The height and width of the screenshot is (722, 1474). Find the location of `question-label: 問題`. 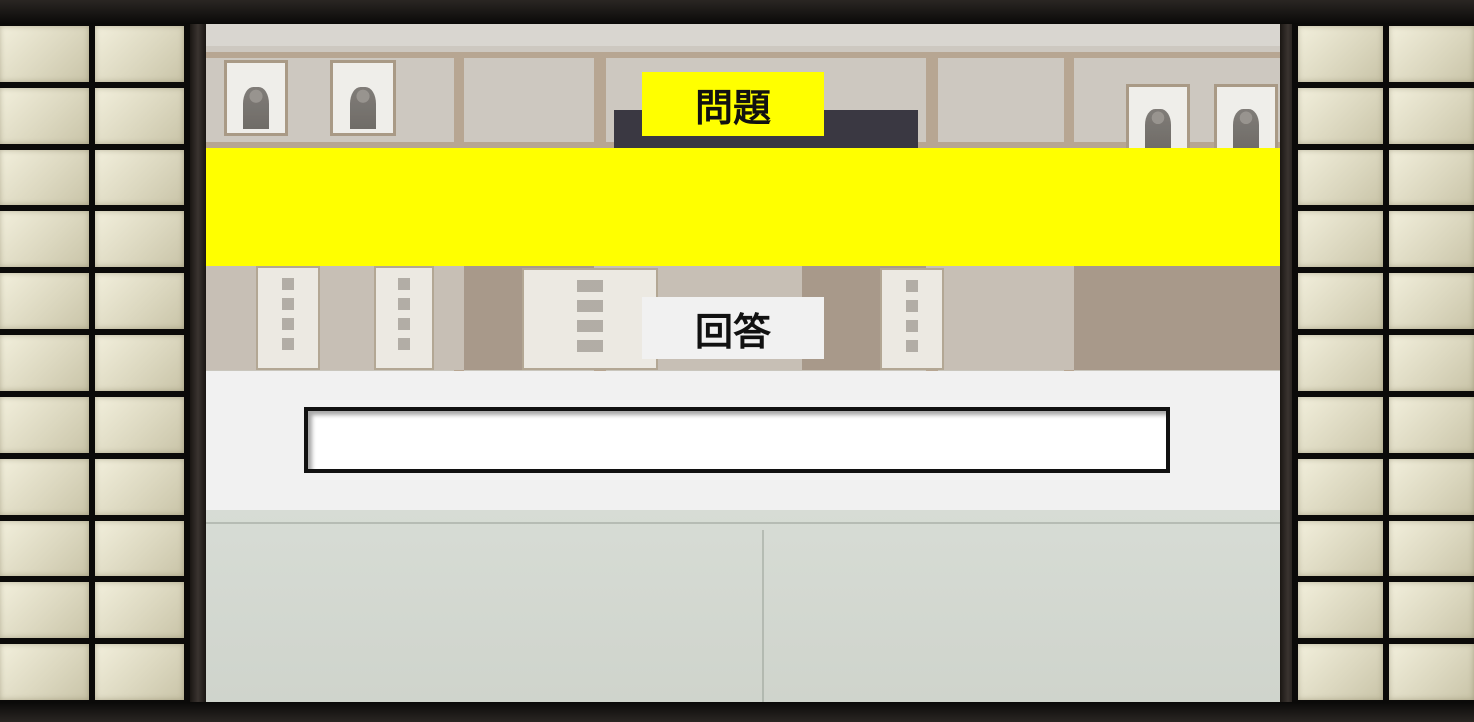

question-label: 問題 is located at coordinates (733, 104).